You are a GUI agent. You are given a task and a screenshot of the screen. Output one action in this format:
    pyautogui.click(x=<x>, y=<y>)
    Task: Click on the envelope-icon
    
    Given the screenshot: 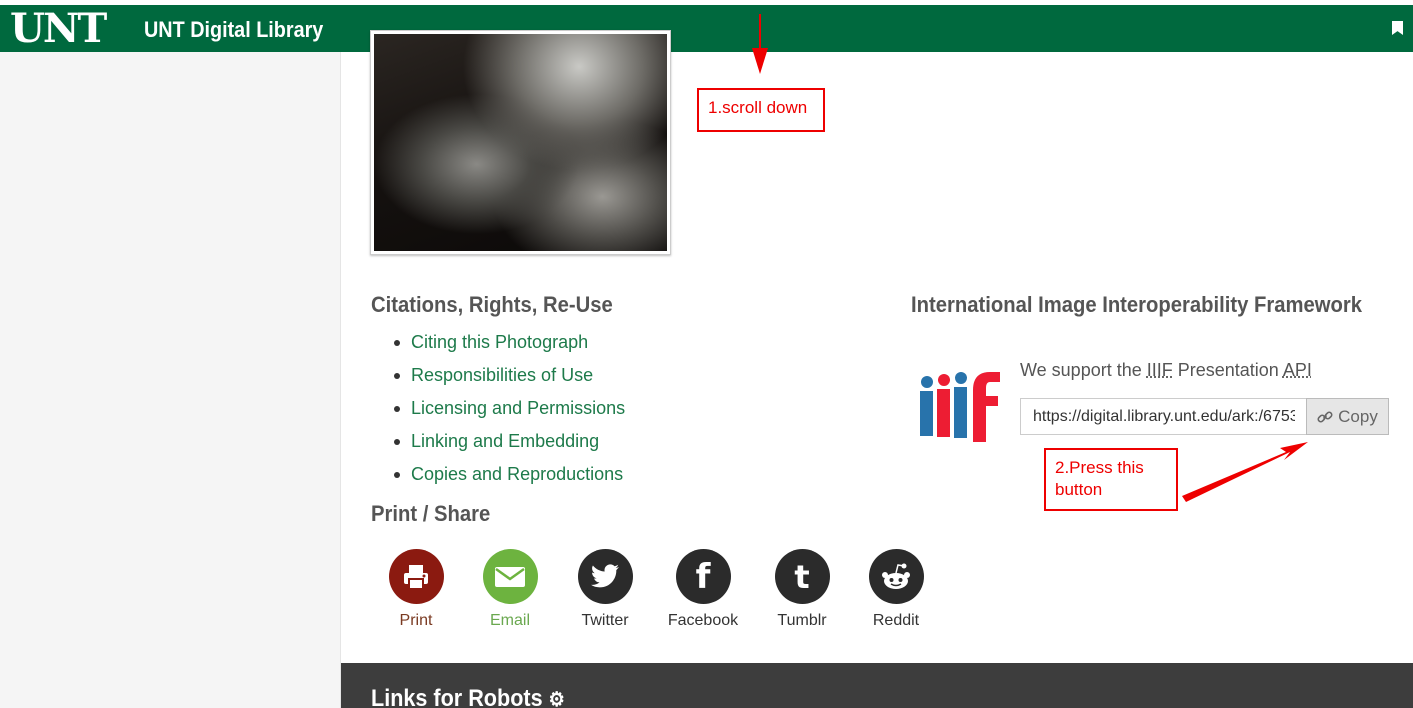 What is the action you would take?
    pyautogui.click(x=510, y=576)
    